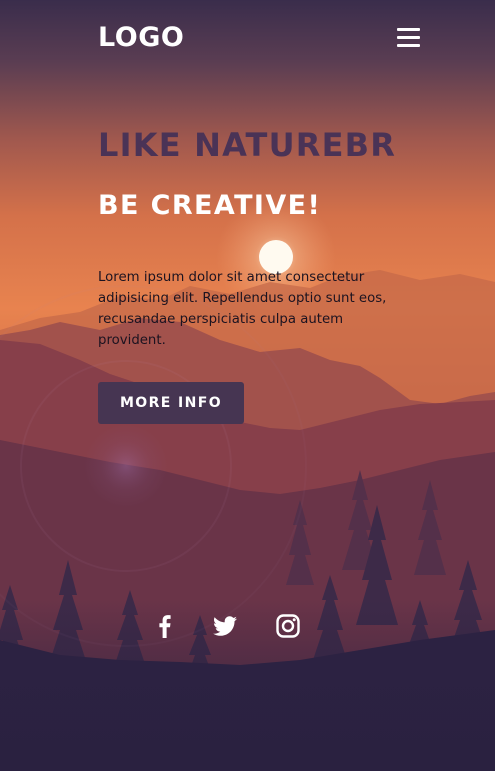 The width and height of the screenshot is (495, 771). Describe the element at coordinates (288, 626) in the screenshot. I see `instagram-icon` at that location.